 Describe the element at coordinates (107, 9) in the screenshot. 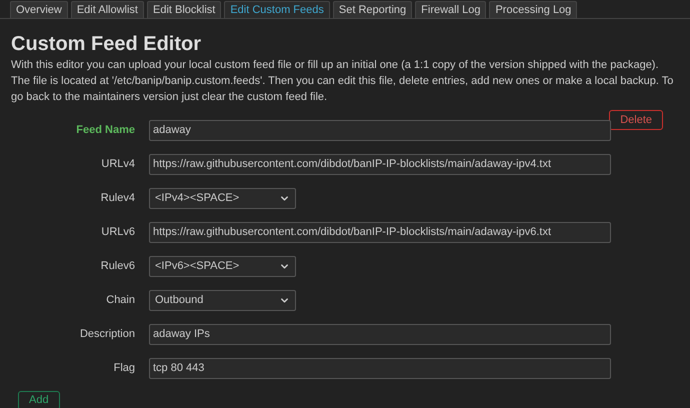

I see `tab: Edit Allowlist` at that location.